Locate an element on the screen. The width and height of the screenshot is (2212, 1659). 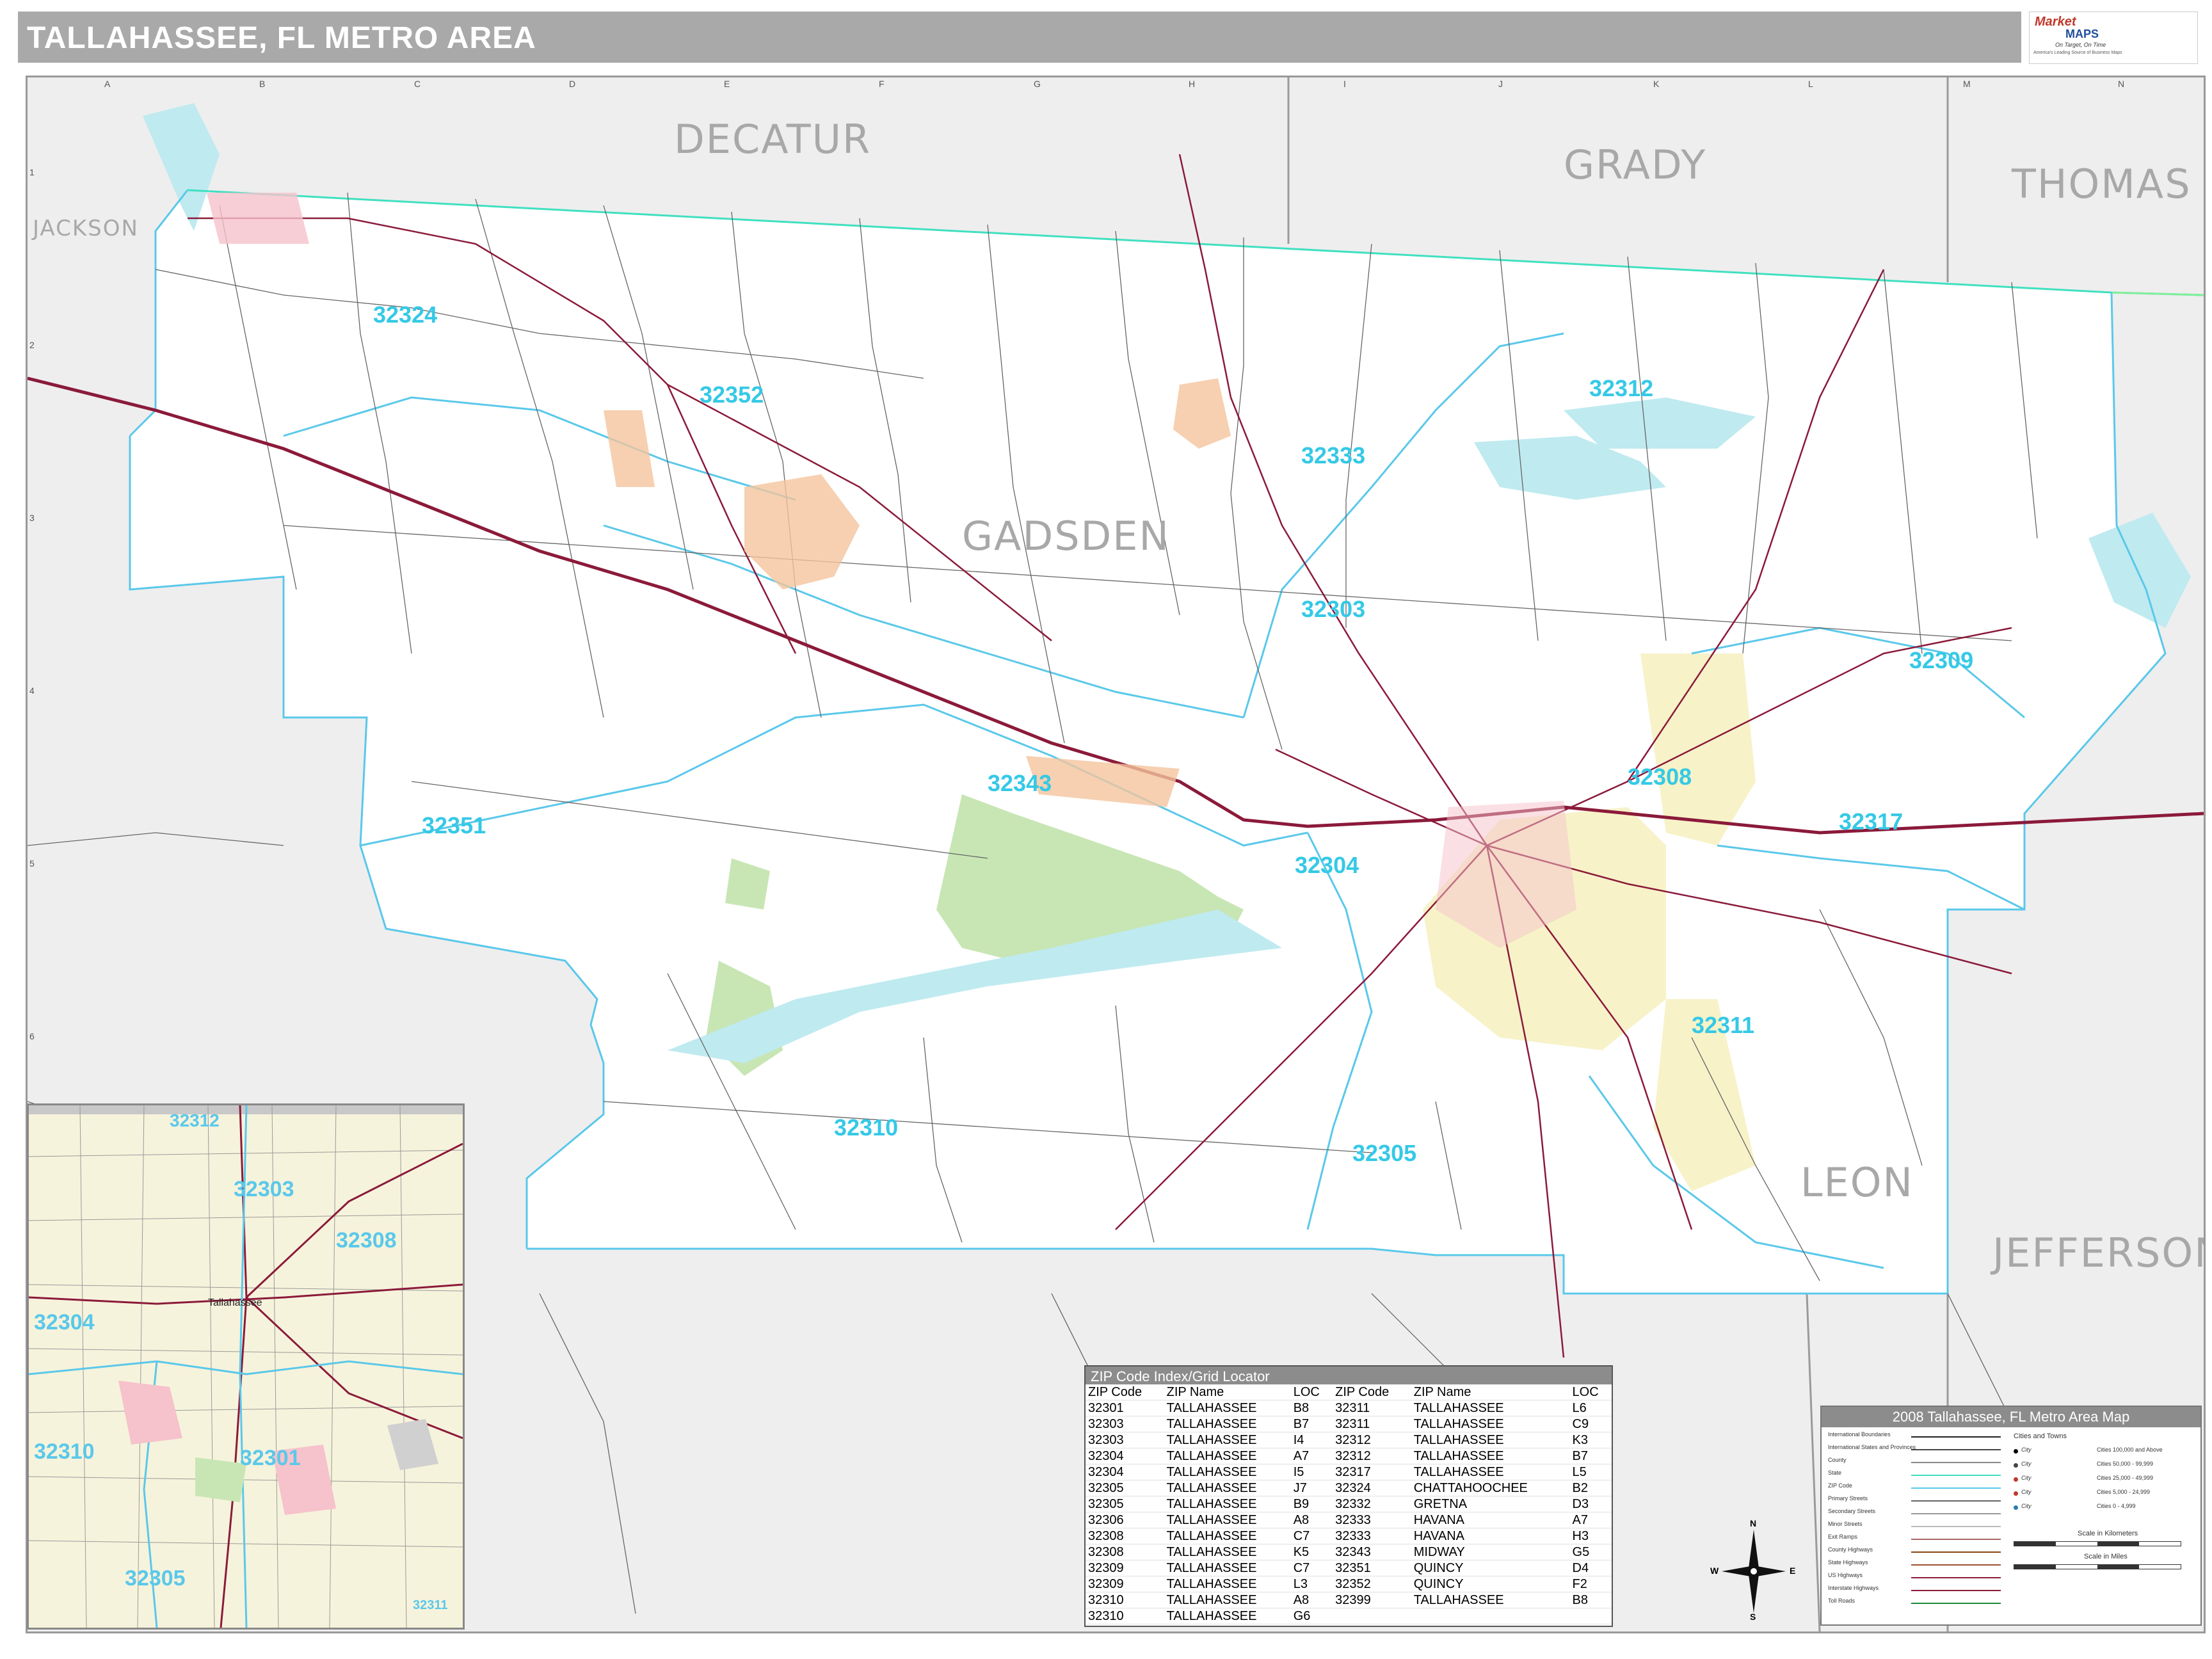
zip-index-row: 32304 TALLAHASSEE A7 32312 TALLAHASSEE B7 is located at coordinates (1349, 1456).